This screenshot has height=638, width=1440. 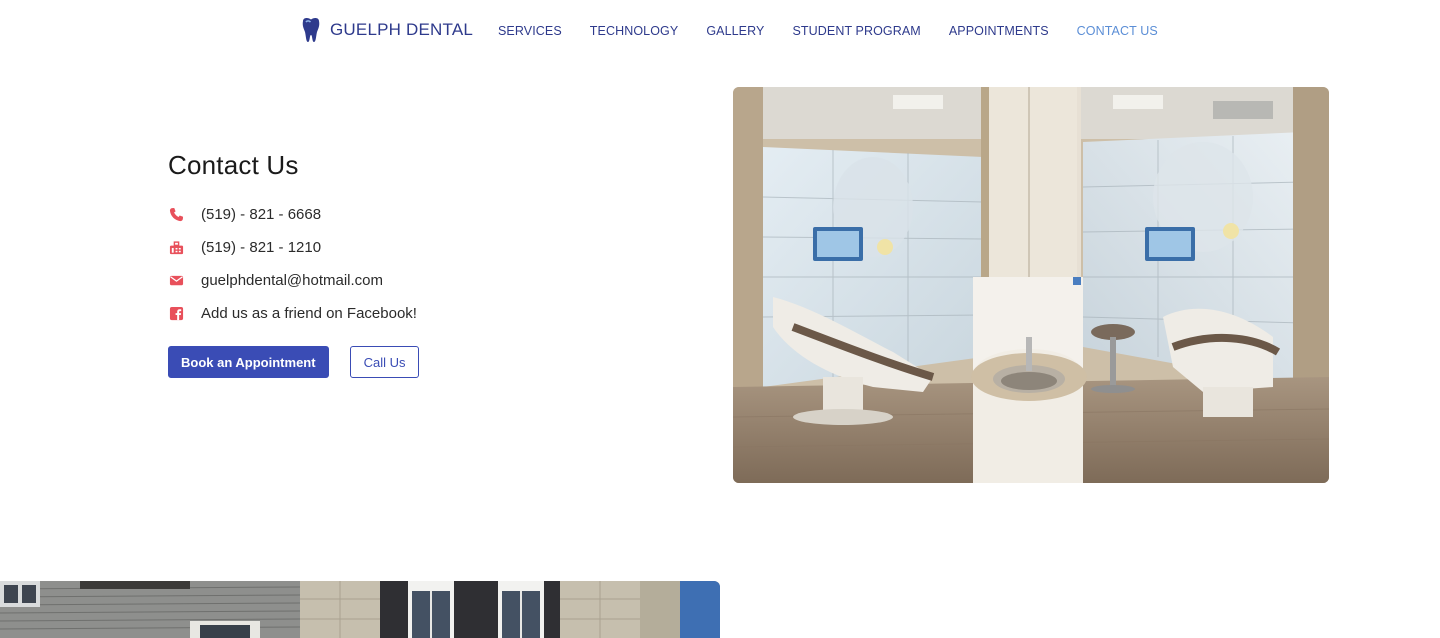 What do you see at coordinates (1117, 31) in the screenshot?
I see `nav-link-contact-us: CONTACT US` at bounding box center [1117, 31].